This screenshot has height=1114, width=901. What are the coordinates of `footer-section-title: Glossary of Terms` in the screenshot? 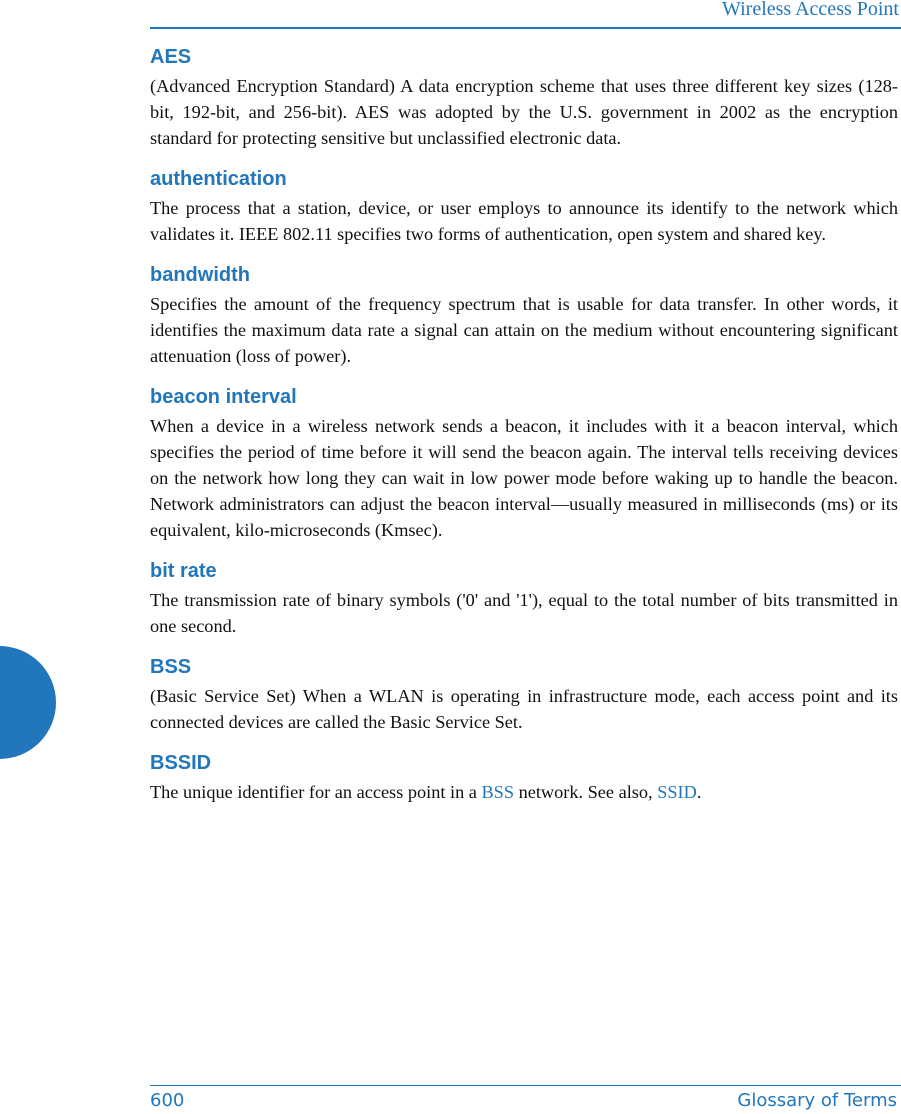 It's located at (817, 1100).